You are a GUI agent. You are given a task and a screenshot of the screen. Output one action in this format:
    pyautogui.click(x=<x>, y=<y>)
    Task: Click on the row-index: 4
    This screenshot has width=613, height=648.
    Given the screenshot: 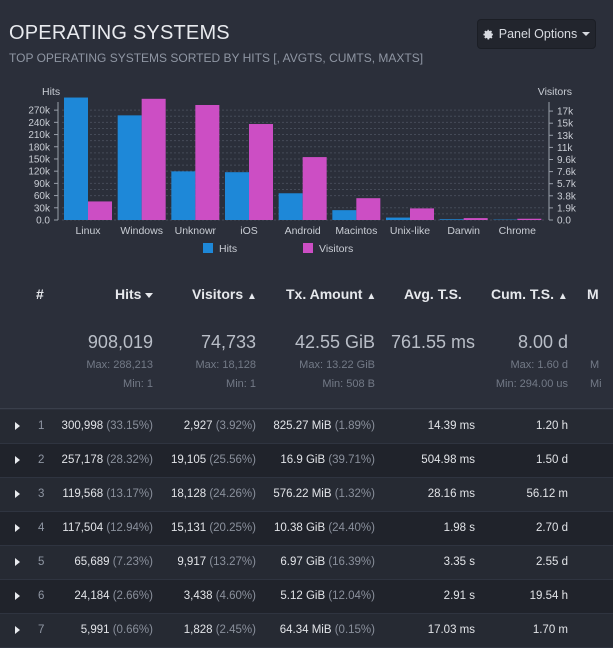 What is the action you would take?
    pyautogui.click(x=41, y=528)
    